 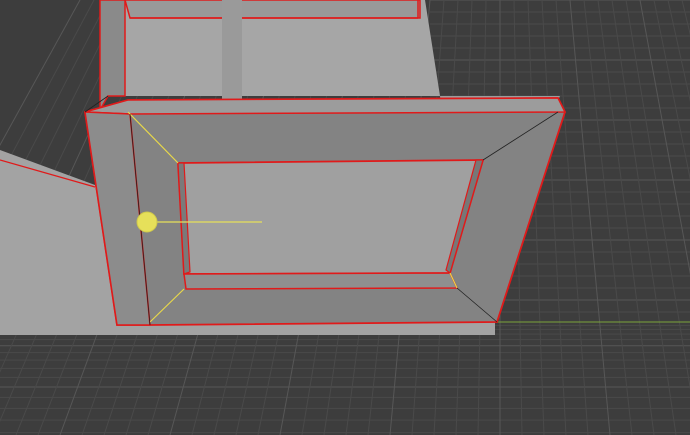 I want to click on wall-left-top-face, so click(x=272, y=9).